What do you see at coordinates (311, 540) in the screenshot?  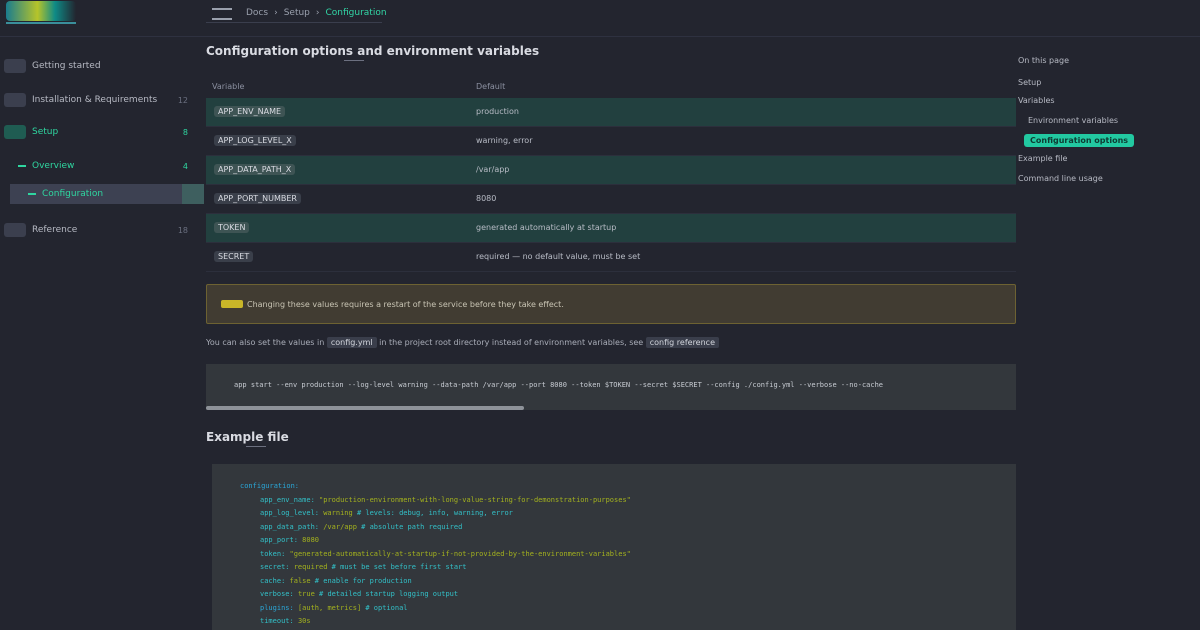 I see `code-token: 8080` at bounding box center [311, 540].